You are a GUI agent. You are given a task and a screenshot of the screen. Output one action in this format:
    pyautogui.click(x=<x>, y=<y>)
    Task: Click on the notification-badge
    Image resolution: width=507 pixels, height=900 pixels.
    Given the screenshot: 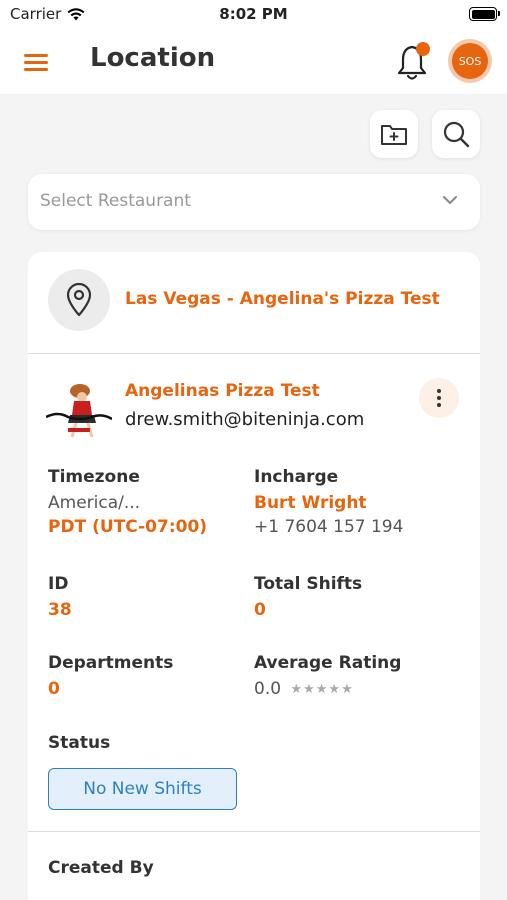 What is the action you would take?
    pyautogui.click(x=423, y=49)
    